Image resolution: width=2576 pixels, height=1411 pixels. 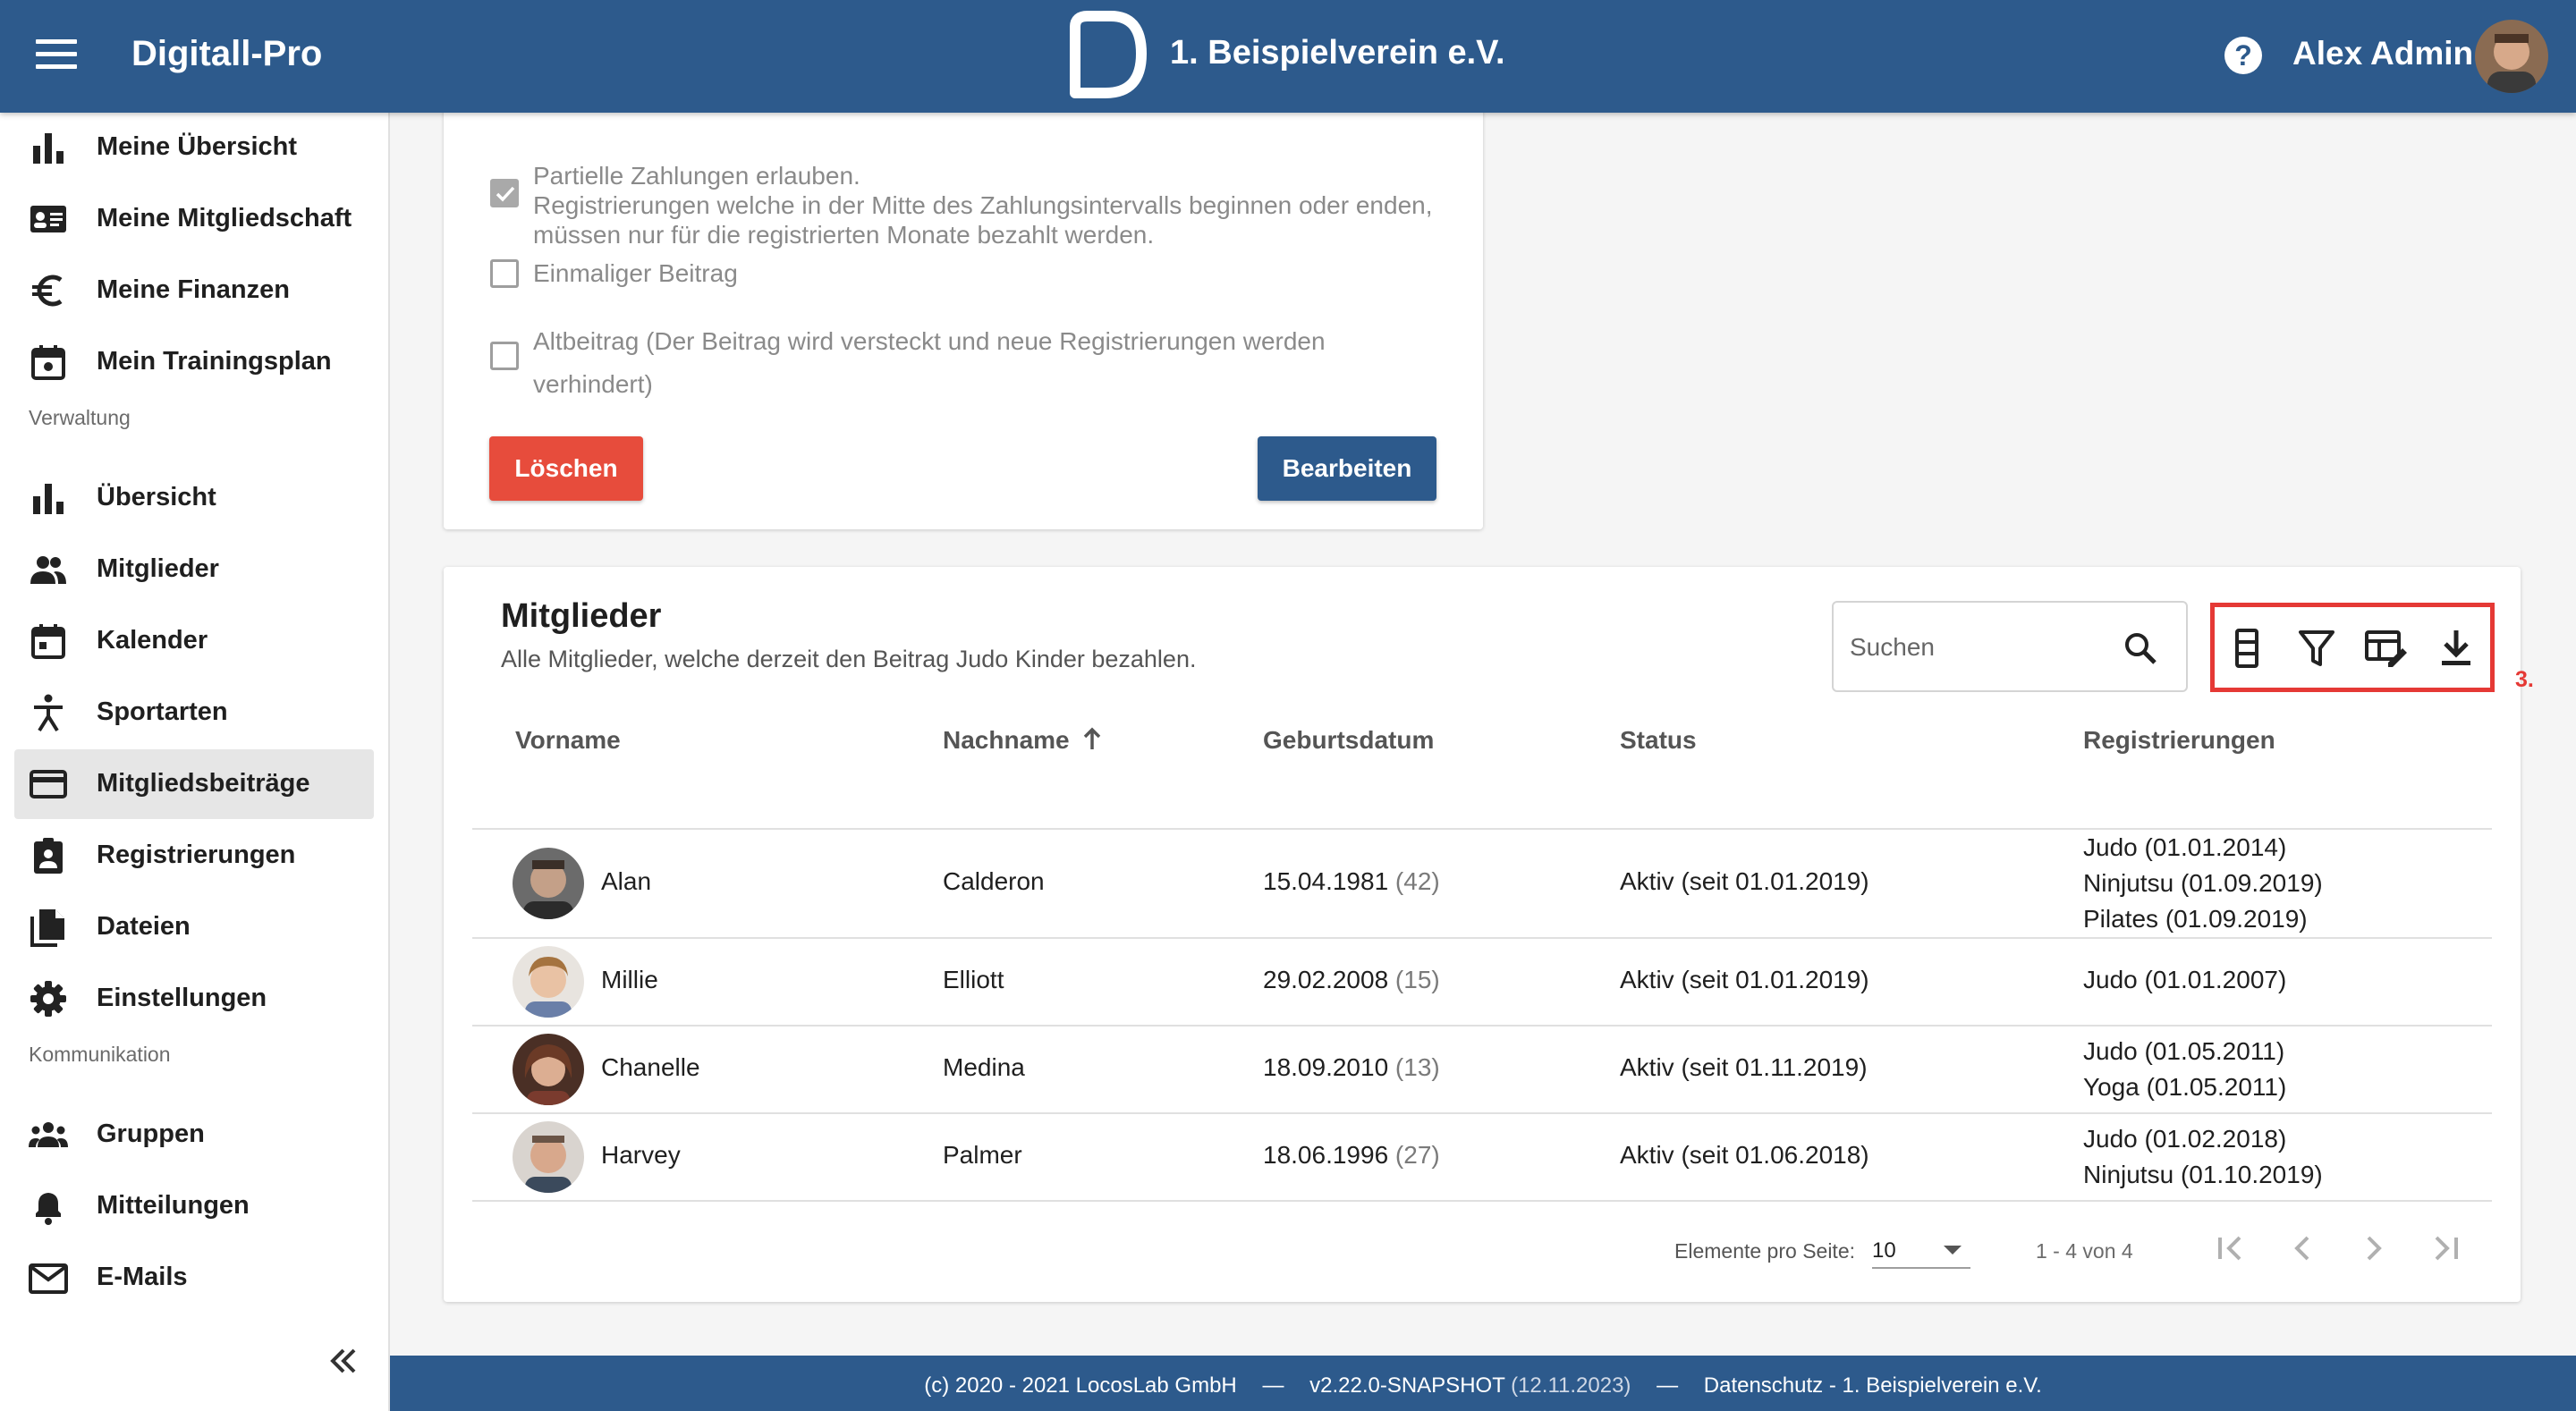 What do you see at coordinates (2185, 847) in the screenshot?
I see `registration-item: Judo (01.01.2014)` at bounding box center [2185, 847].